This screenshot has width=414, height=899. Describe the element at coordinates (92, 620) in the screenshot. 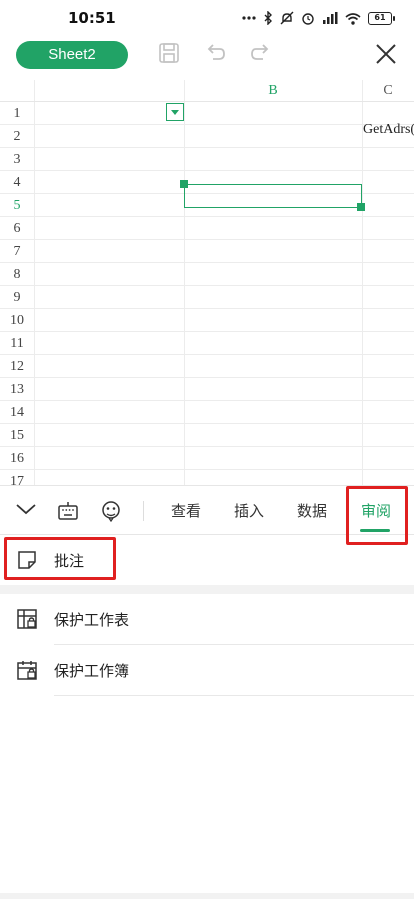

I see `menu-item-protect-sheet-label: 保护工作表` at that location.